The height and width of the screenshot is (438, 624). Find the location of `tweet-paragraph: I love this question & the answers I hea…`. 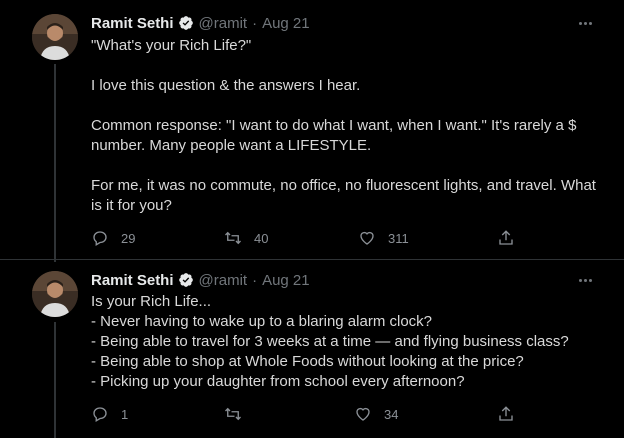

tweet-paragraph: I love this question & the answers I hea… is located at coordinates (226, 85).